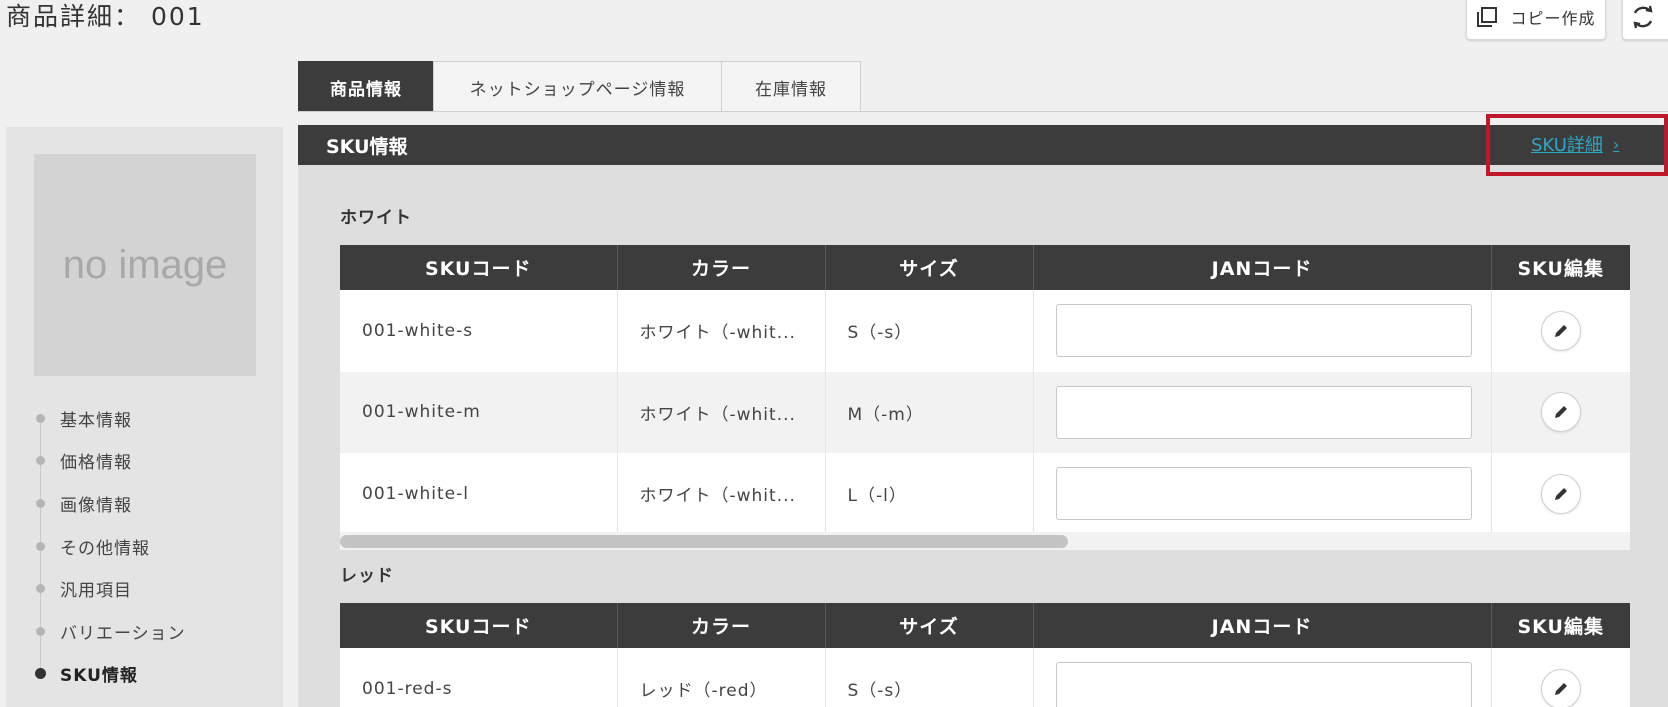 This screenshot has width=1668, height=707. What do you see at coordinates (1643, 17) in the screenshot?
I see `refresh-icon` at bounding box center [1643, 17].